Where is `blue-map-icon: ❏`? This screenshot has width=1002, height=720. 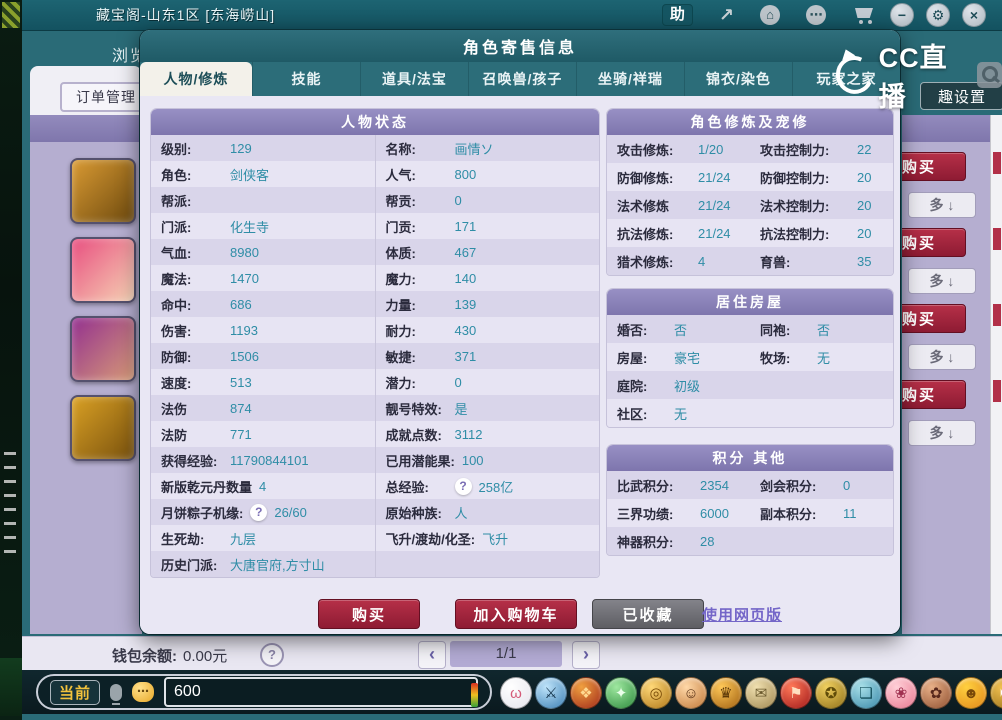 blue-map-icon: ❏ is located at coordinates (866, 693).